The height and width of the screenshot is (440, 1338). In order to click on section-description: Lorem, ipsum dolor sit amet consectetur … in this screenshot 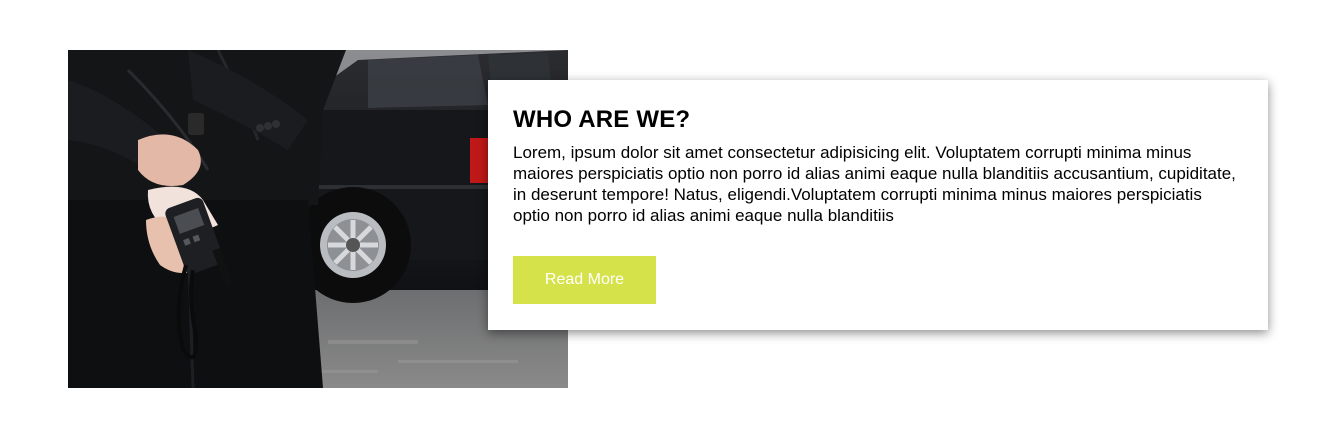, I will do `click(874, 184)`.